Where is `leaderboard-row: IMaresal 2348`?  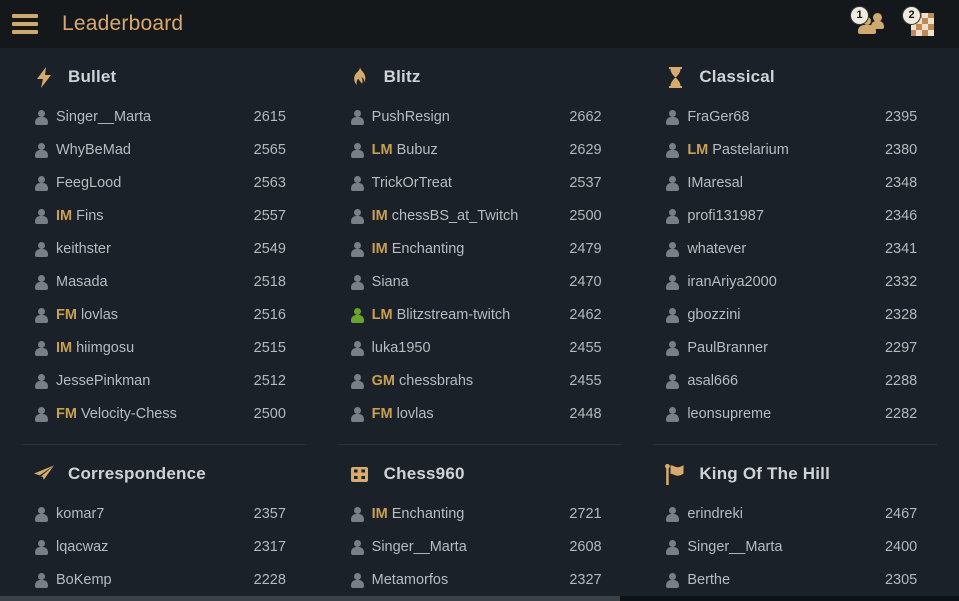
leaderboard-row: IMaresal 2348 is located at coordinates (795, 182).